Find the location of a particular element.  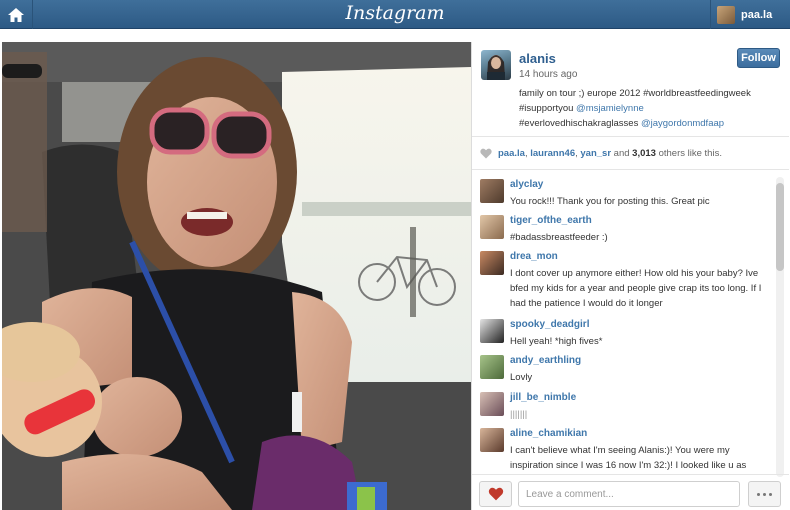

liker-laurann46: laurann46 is located at coordinates (552, 153).